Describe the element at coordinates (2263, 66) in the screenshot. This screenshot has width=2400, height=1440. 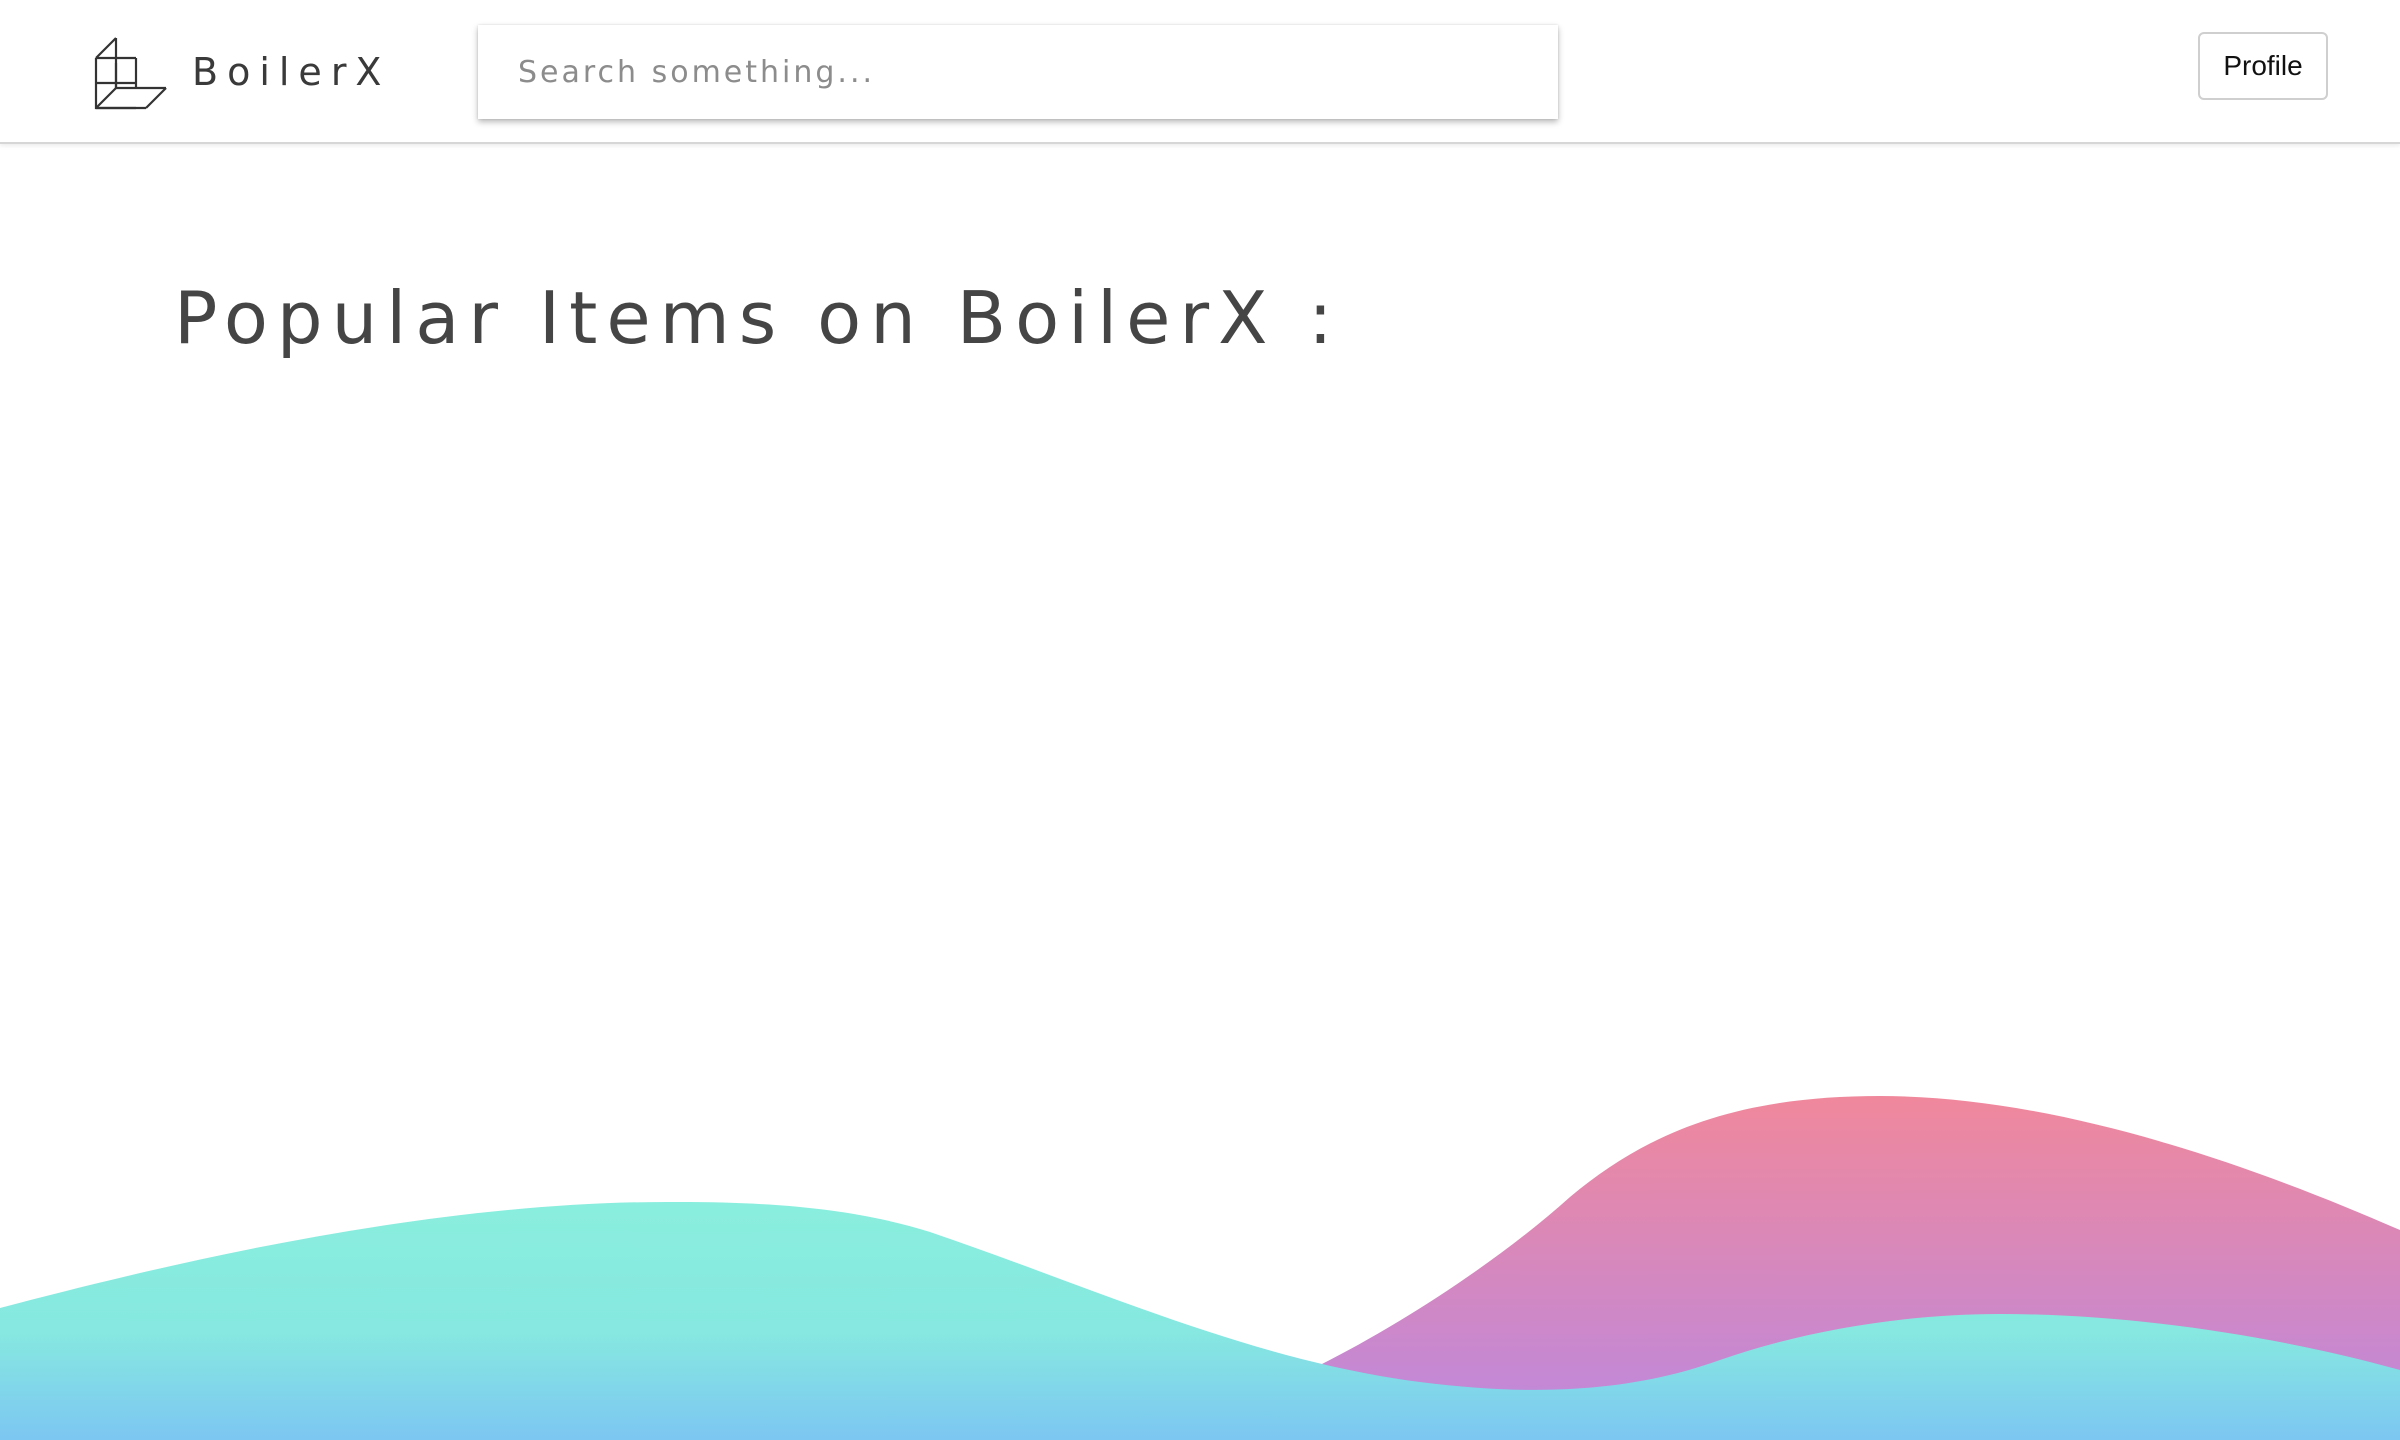
I see `profile-button: Profile` at that location.